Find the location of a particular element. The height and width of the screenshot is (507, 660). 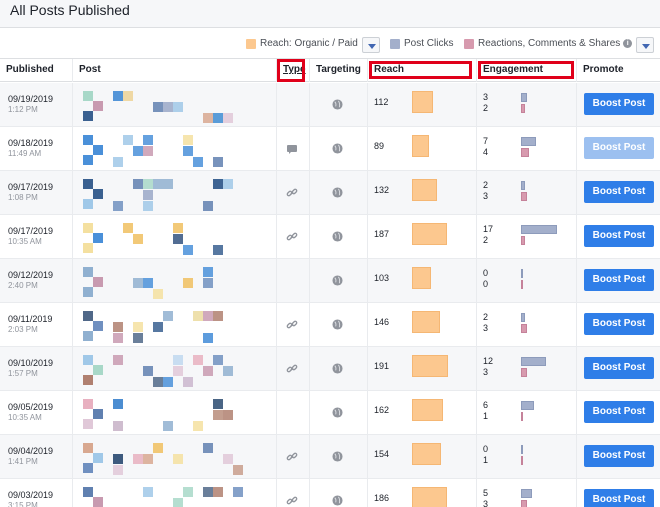

info-icon: i is located at coordinates (628, 43).